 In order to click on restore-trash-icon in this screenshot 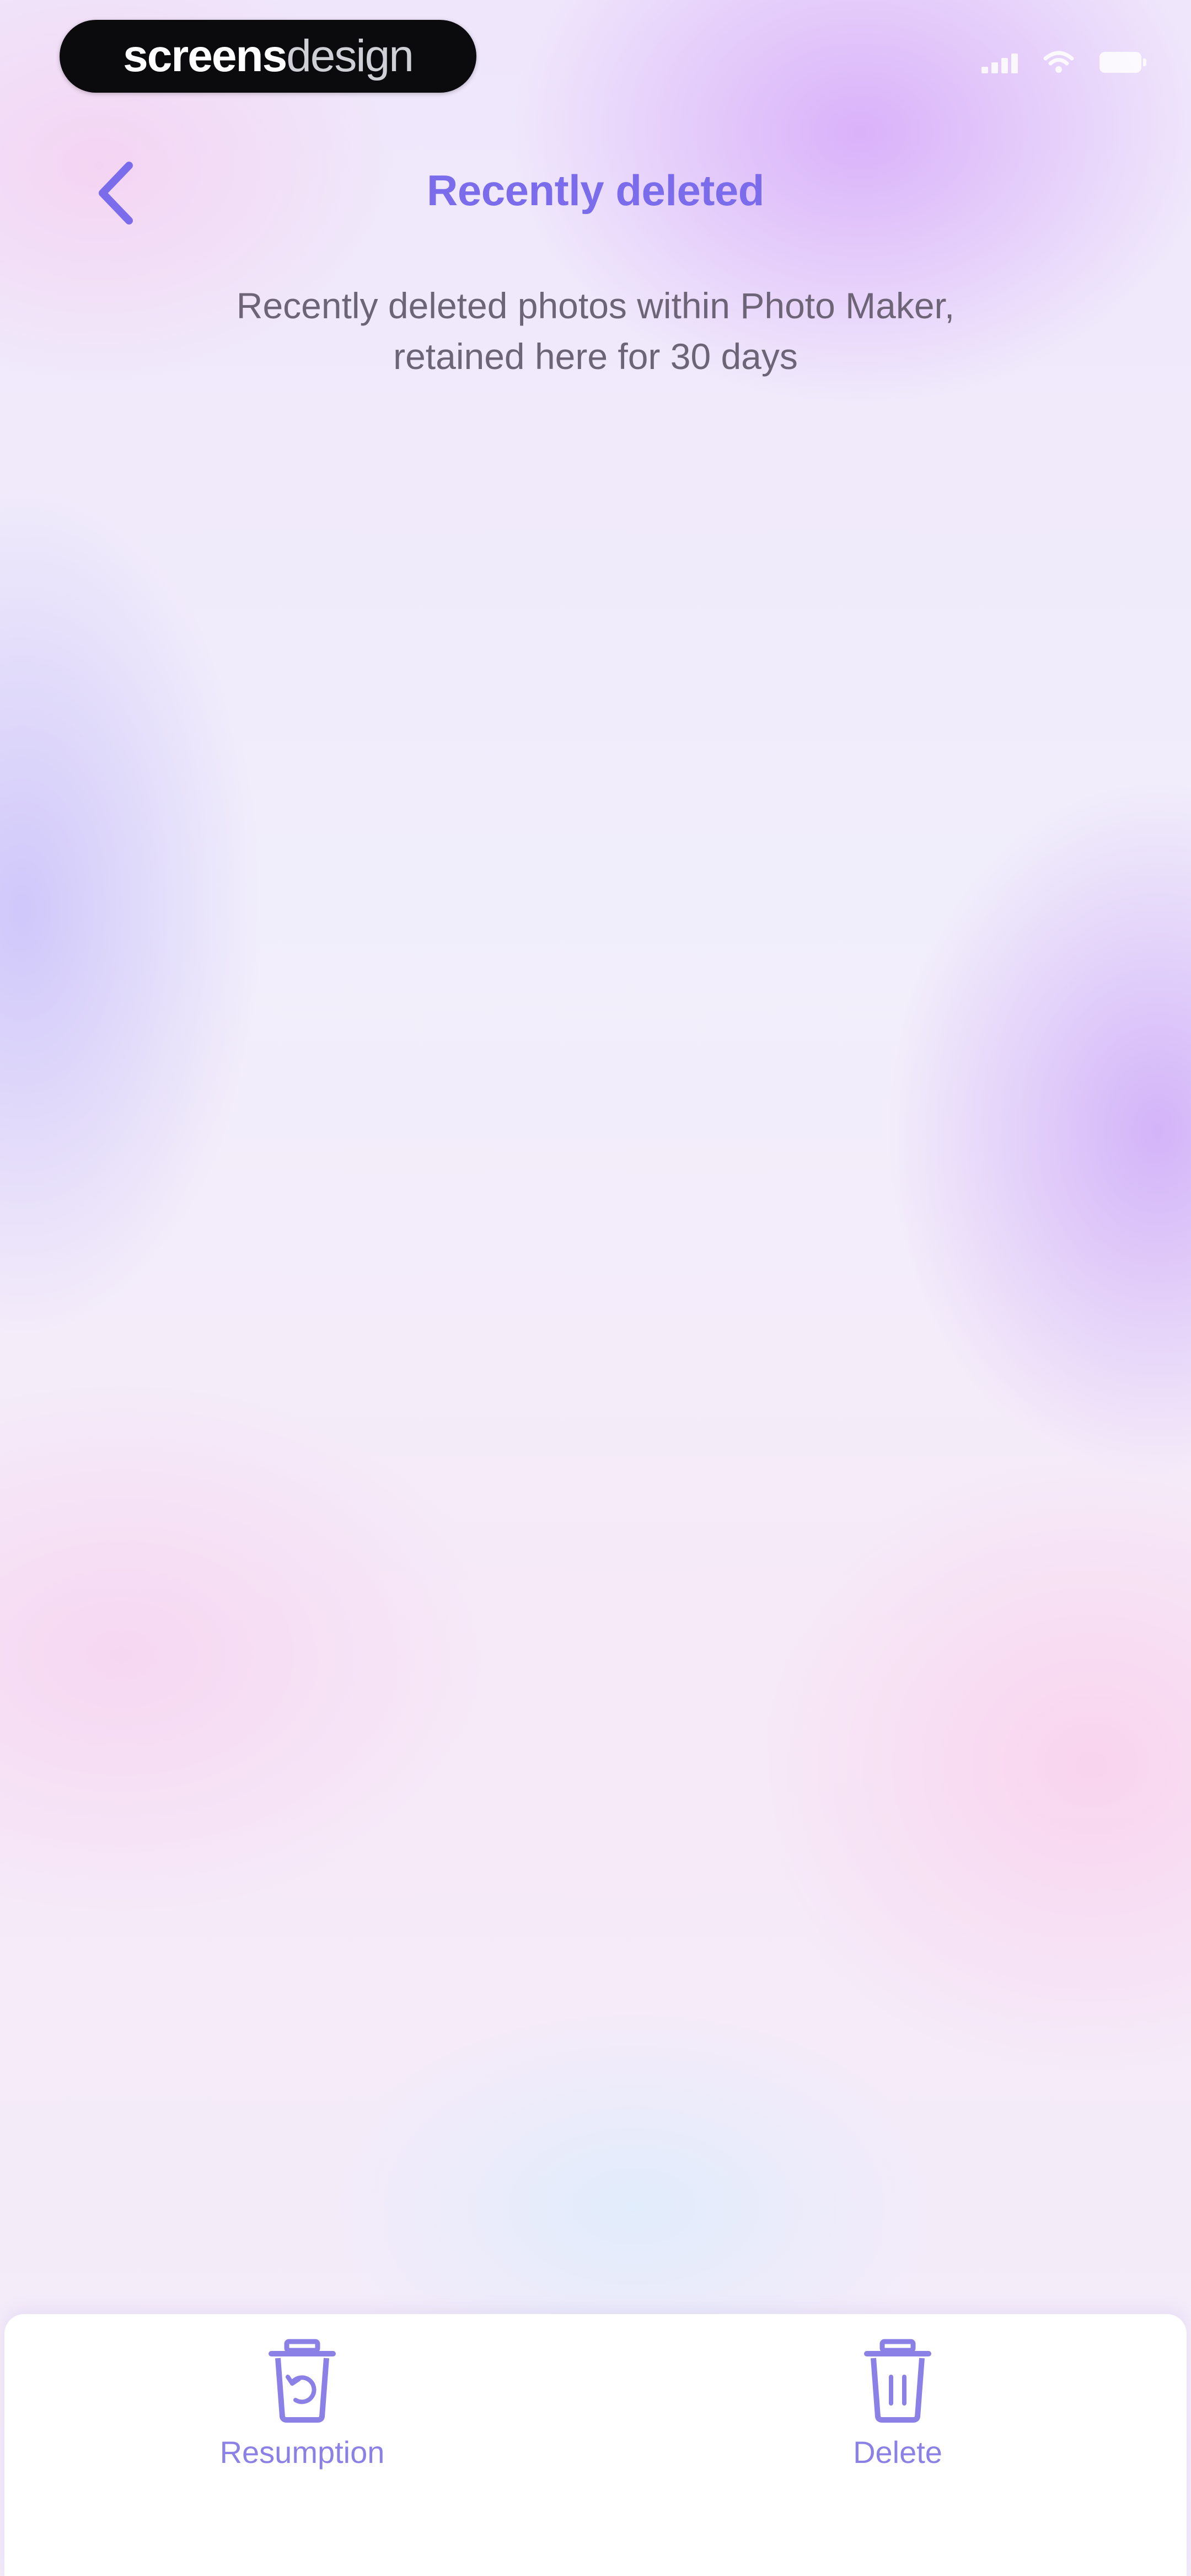, I will do `click(302, 2381)`.